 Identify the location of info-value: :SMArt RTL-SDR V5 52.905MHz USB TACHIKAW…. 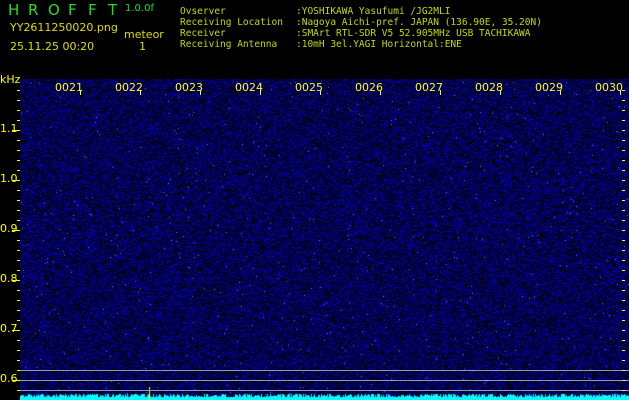
(413, 33).